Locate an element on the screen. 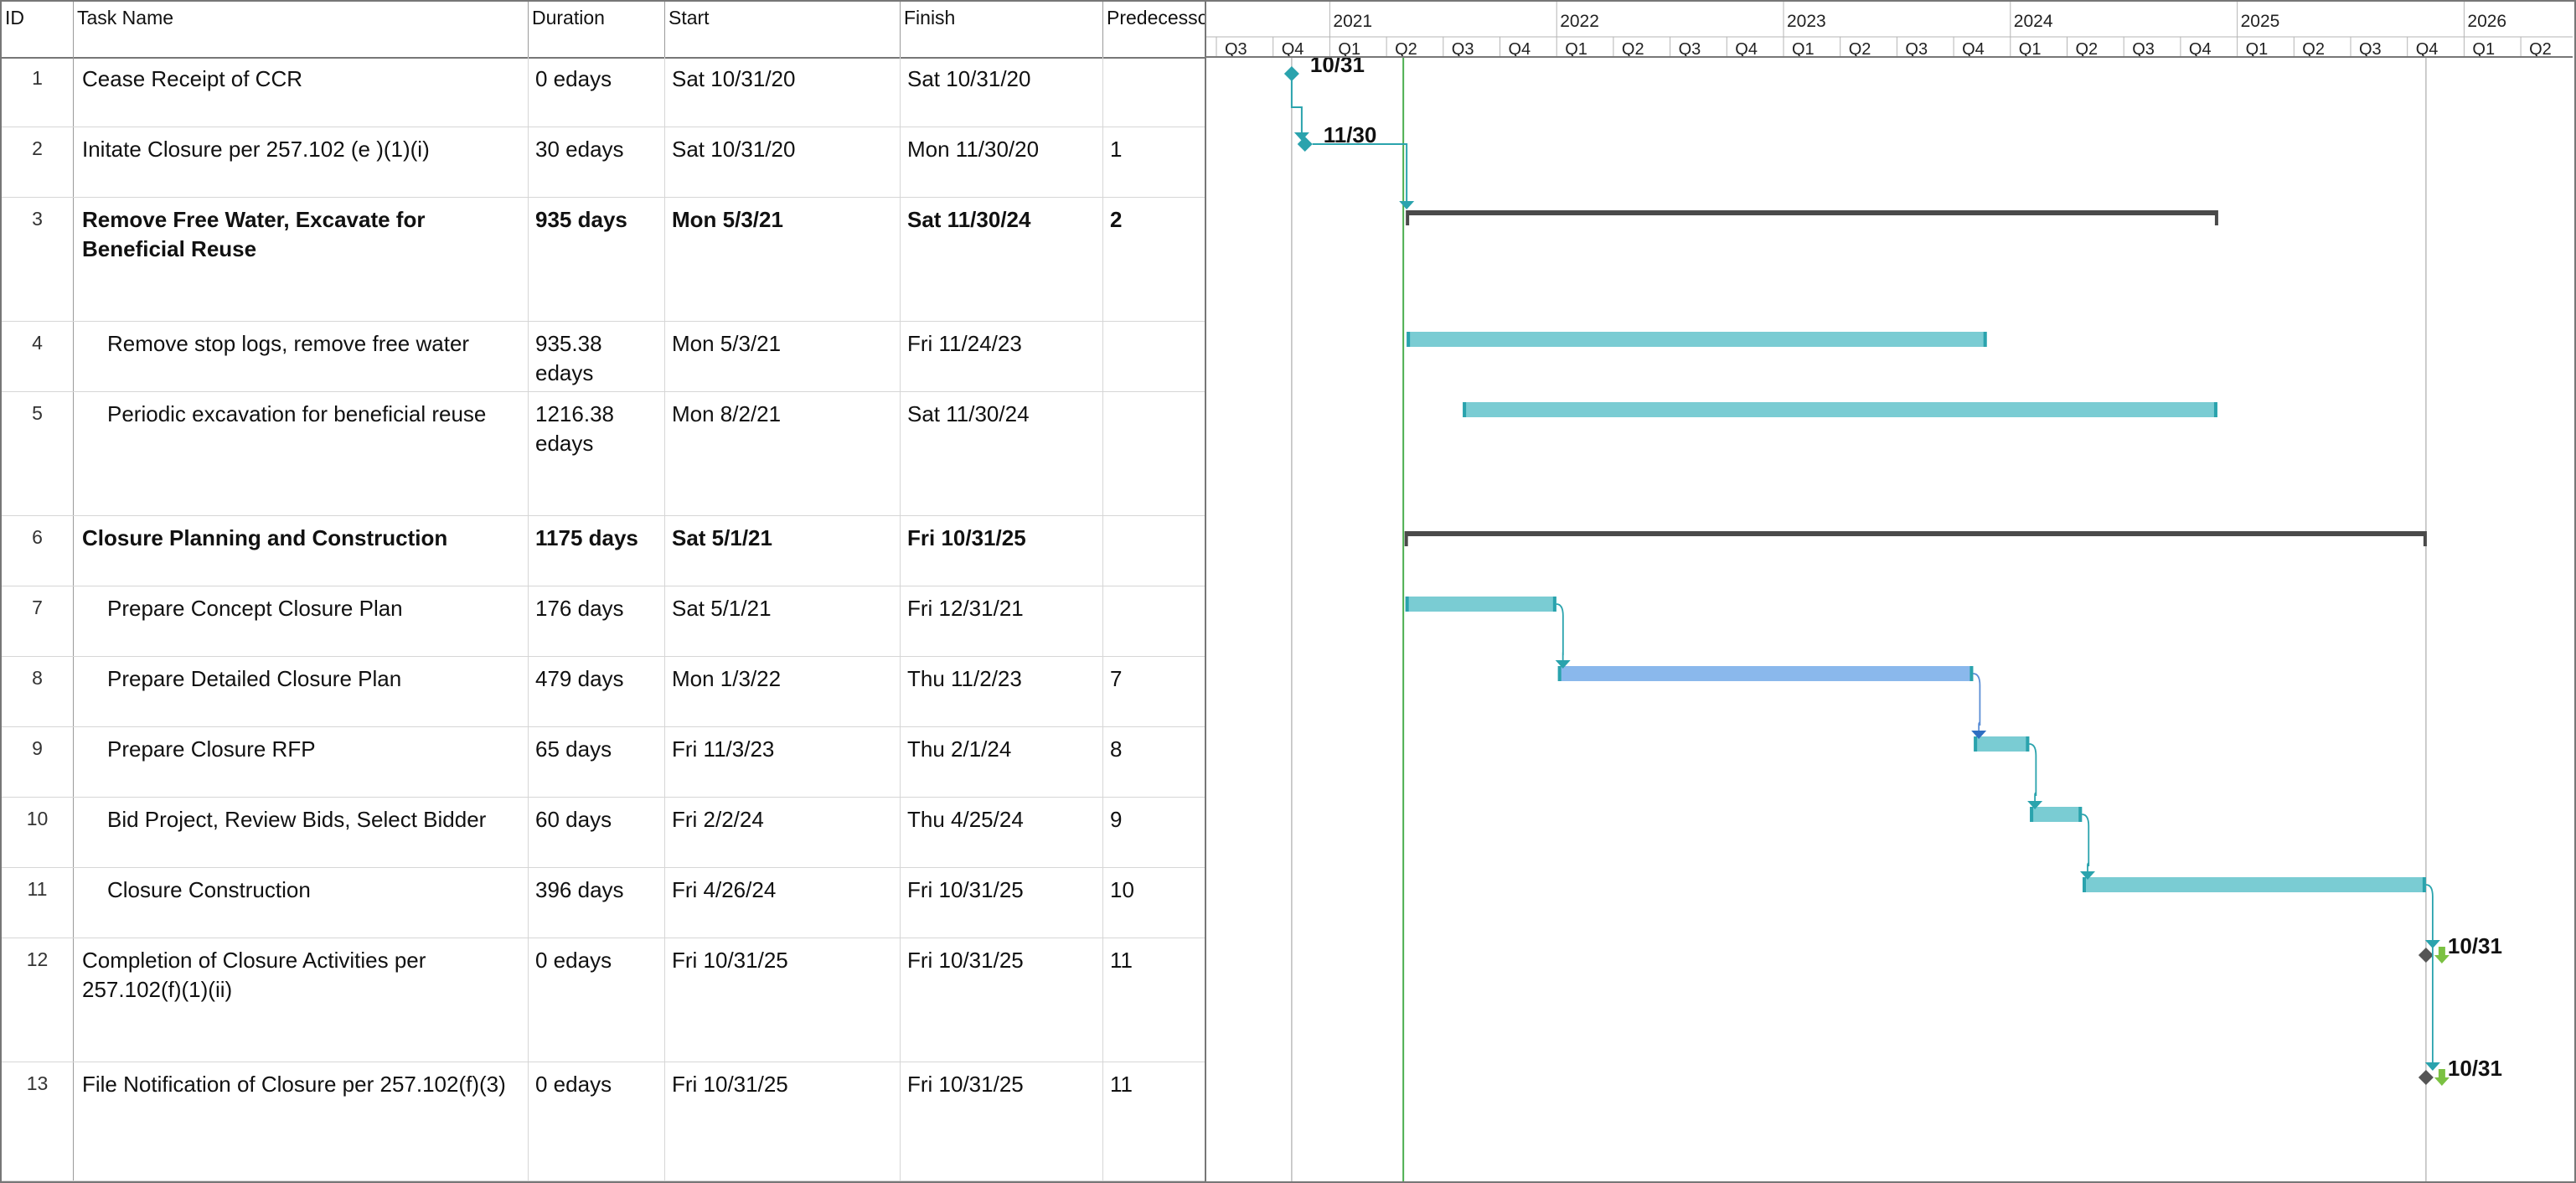 The image size is (2576, 1183). duration-cell: 60 days is located at coordinates (597, 832).